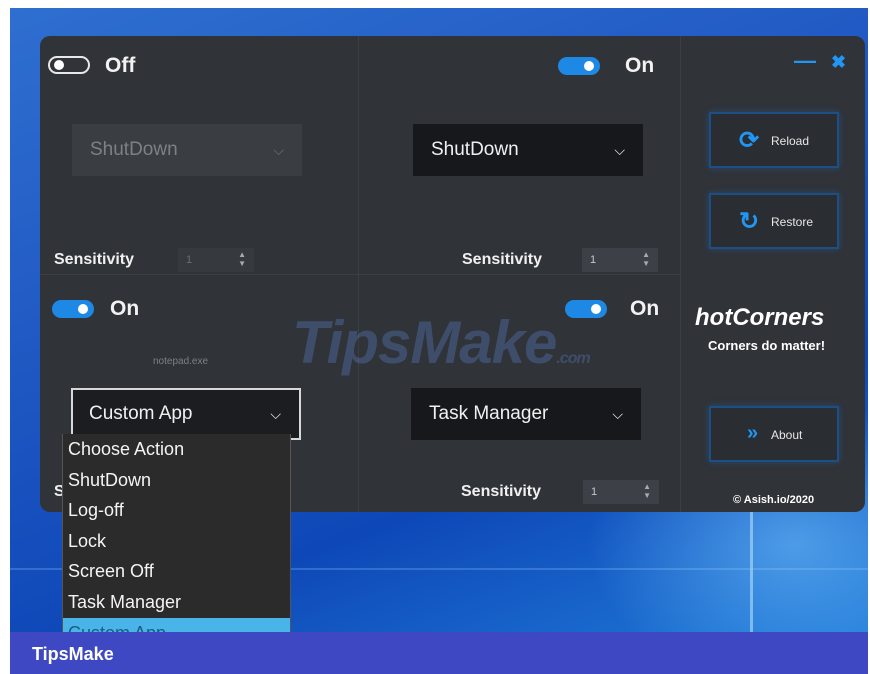  I want to click on dropdown-option-selected: Custom App, so click(176, 624).